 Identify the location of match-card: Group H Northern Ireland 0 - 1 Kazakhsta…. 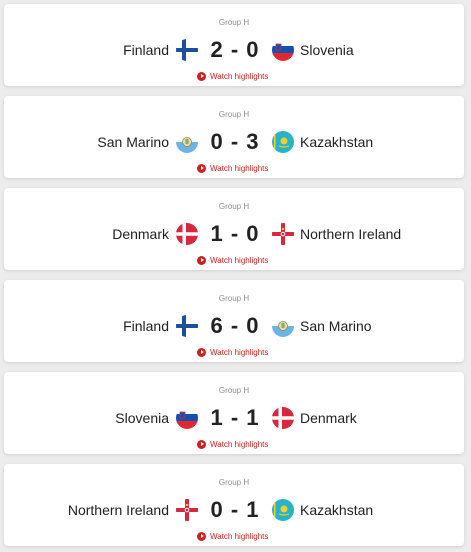
(234, 505).